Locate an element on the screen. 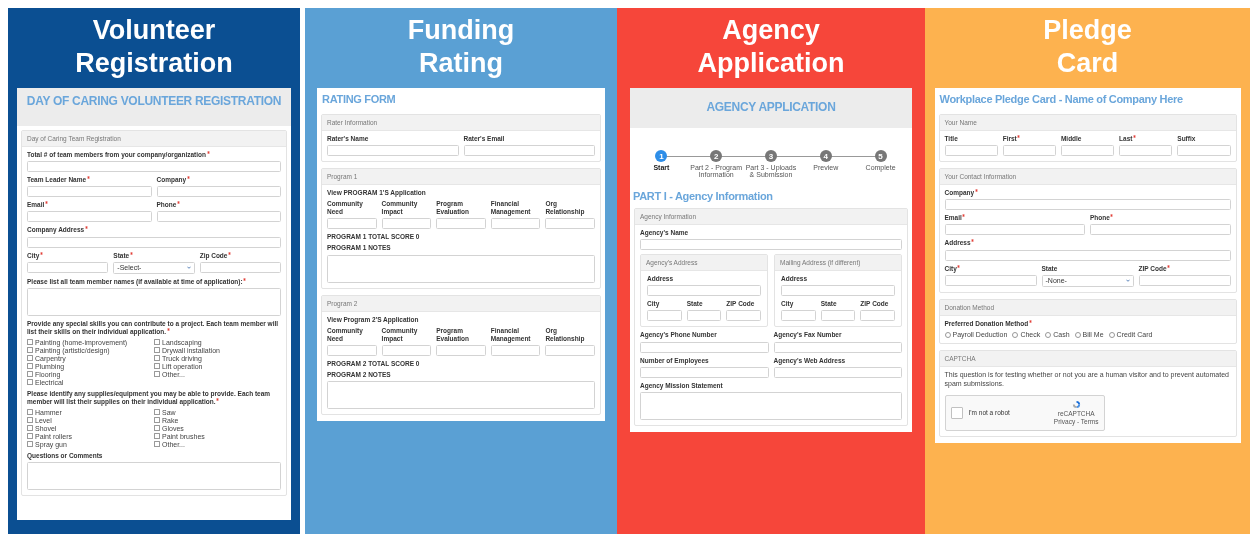  step-number: 2 is located at coordinates (716, 156).